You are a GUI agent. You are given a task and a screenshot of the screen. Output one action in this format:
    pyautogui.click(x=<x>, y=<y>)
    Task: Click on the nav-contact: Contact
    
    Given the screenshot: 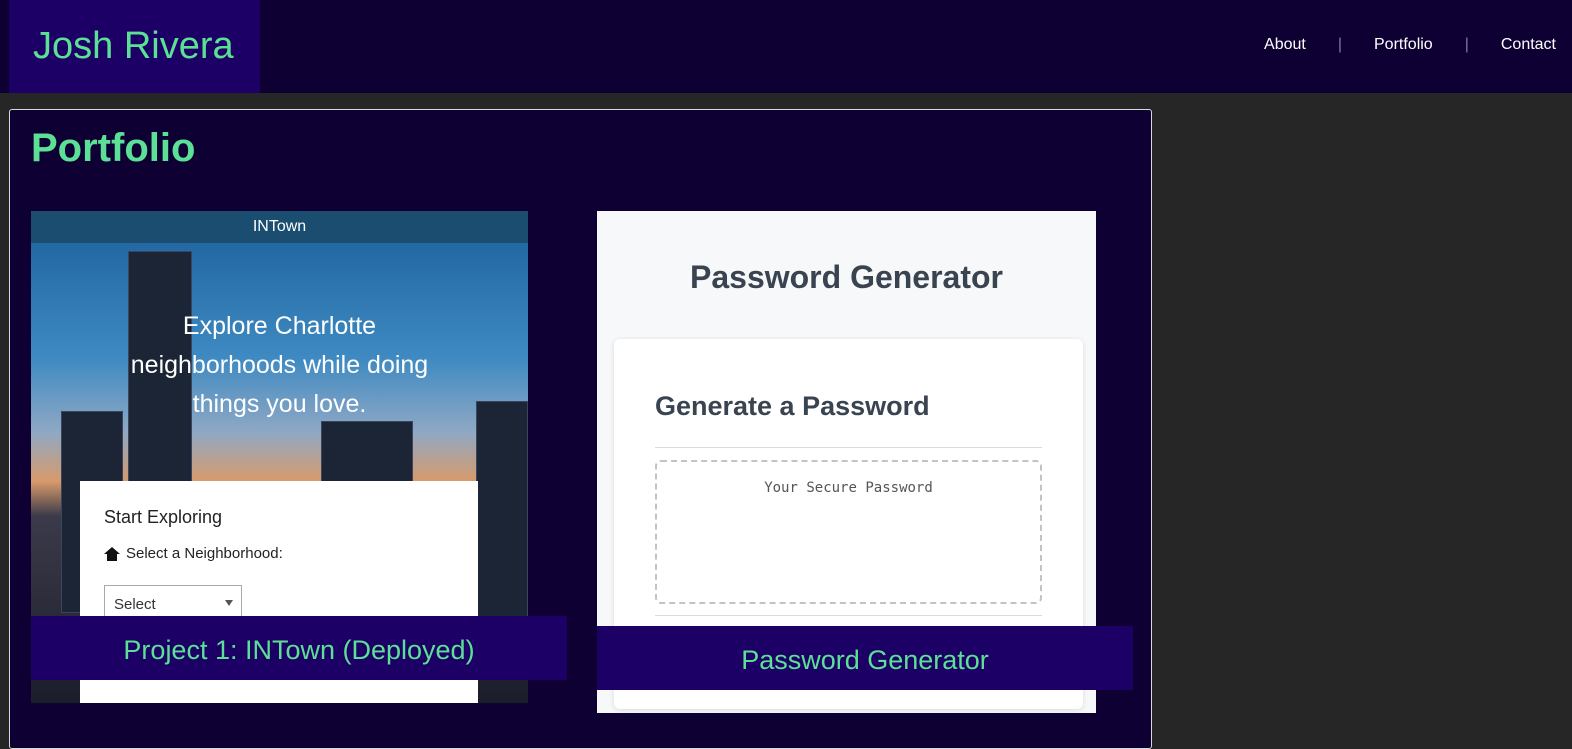 What is the action you would take?
    pyautogui.click(x=1528, y=45)
    